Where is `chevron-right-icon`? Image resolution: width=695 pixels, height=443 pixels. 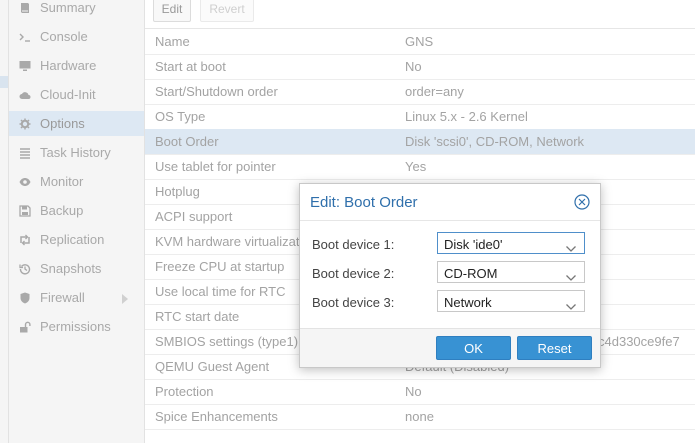 chevron-right-icon is located at coordinates (125, 298).